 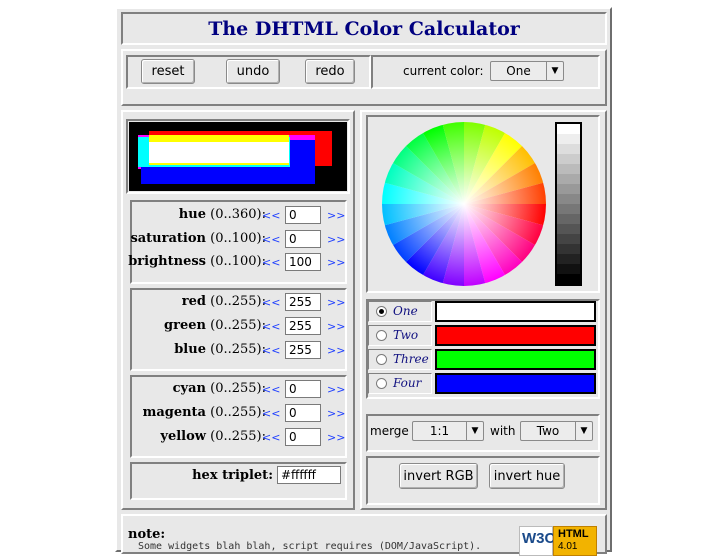 I want to click on saturation-name: saturation, so click(x=168, y=238).